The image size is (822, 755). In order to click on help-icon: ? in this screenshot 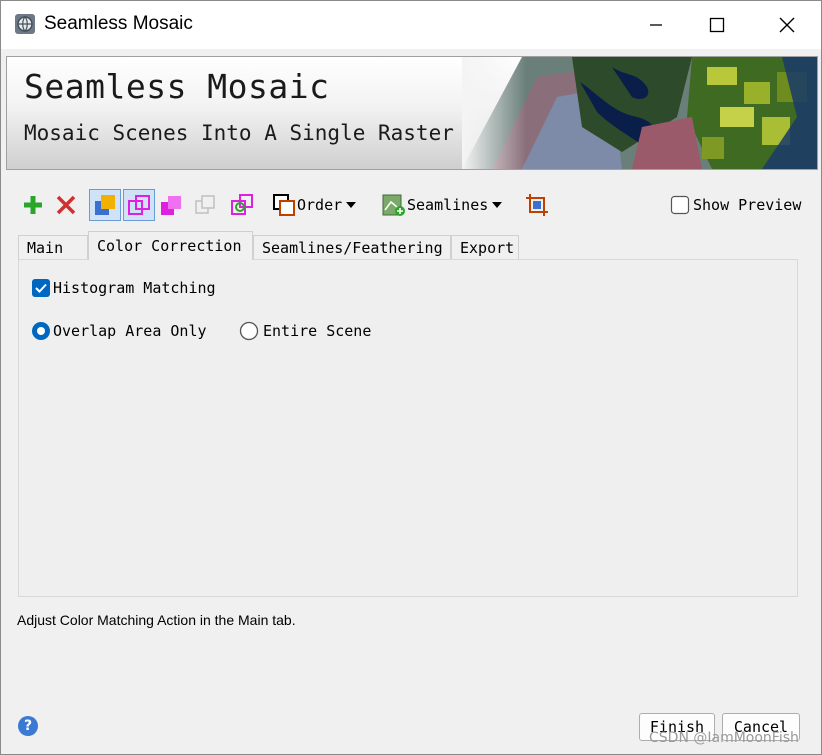, I will do `click(28, 726)`.